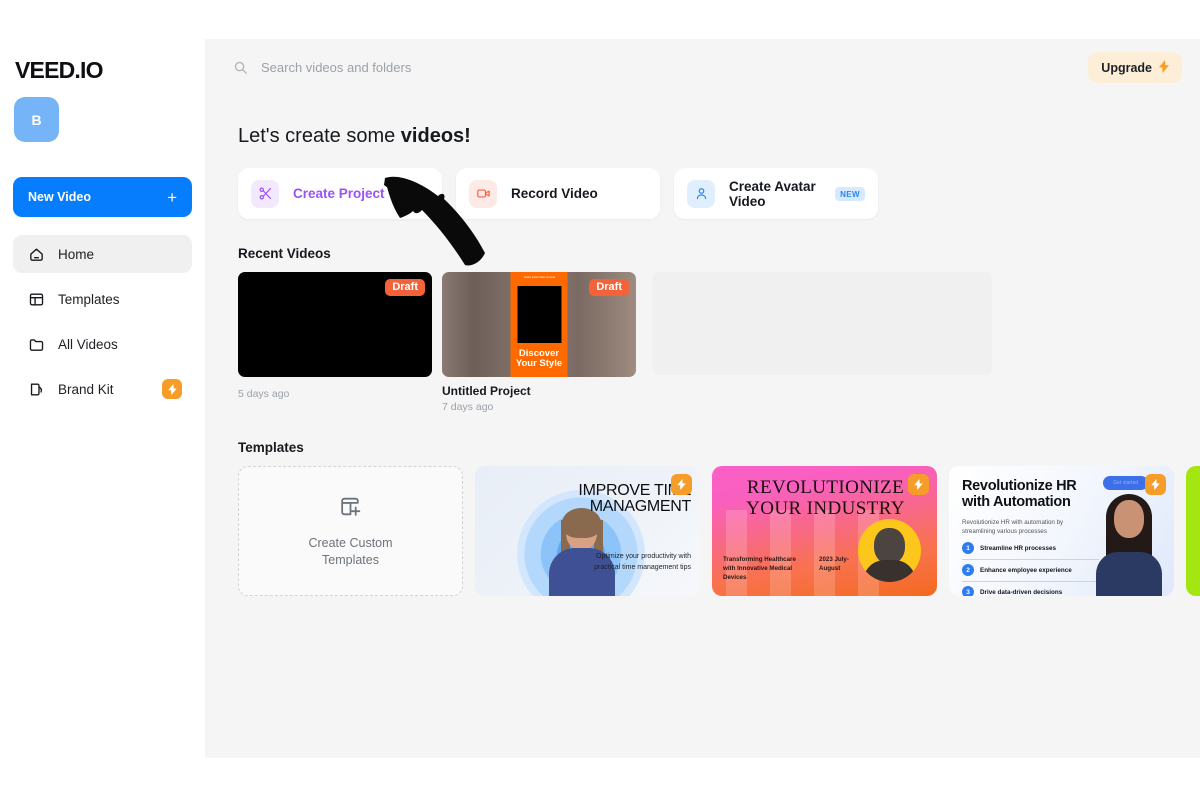 Image resolution: width=1200 pixels, height=800 pixels. I want to click on sidebar-nav: Home Templates All Videos Brand Kit, so click(102, 321).